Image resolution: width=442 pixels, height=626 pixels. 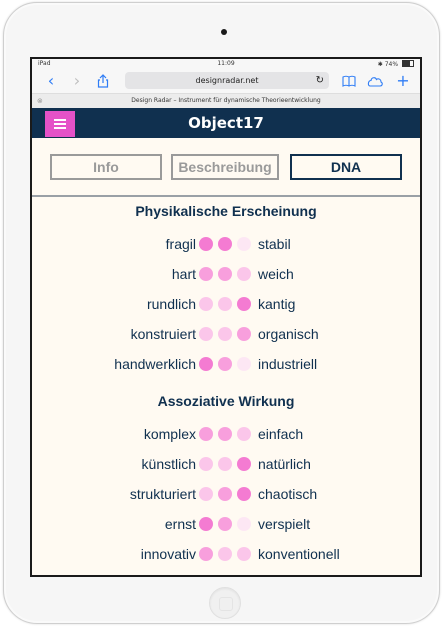 What do you see at coordinates (276, 274) in the screenshot?
I see `right-attribute: weich` at bounding box center [276, 274].